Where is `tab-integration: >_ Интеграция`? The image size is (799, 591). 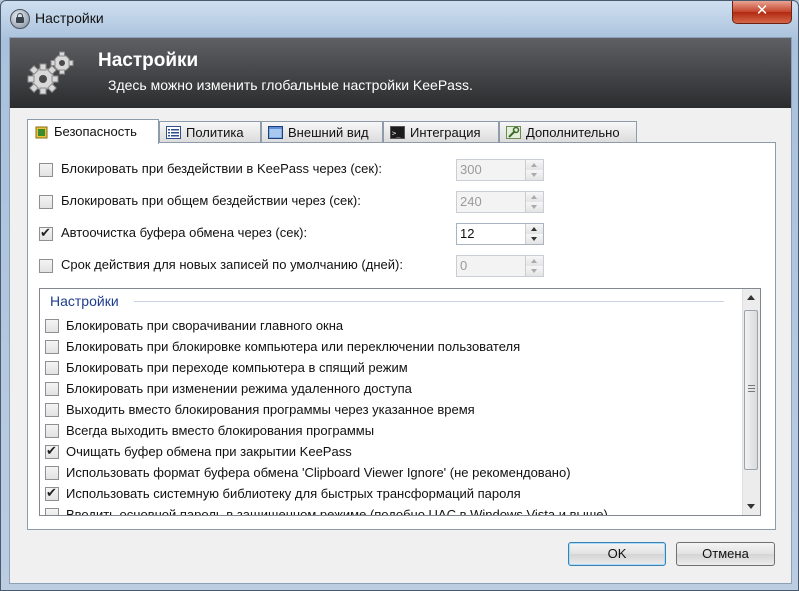
tab-integration: >_ Интеграция is located at coordinates (441, 131).